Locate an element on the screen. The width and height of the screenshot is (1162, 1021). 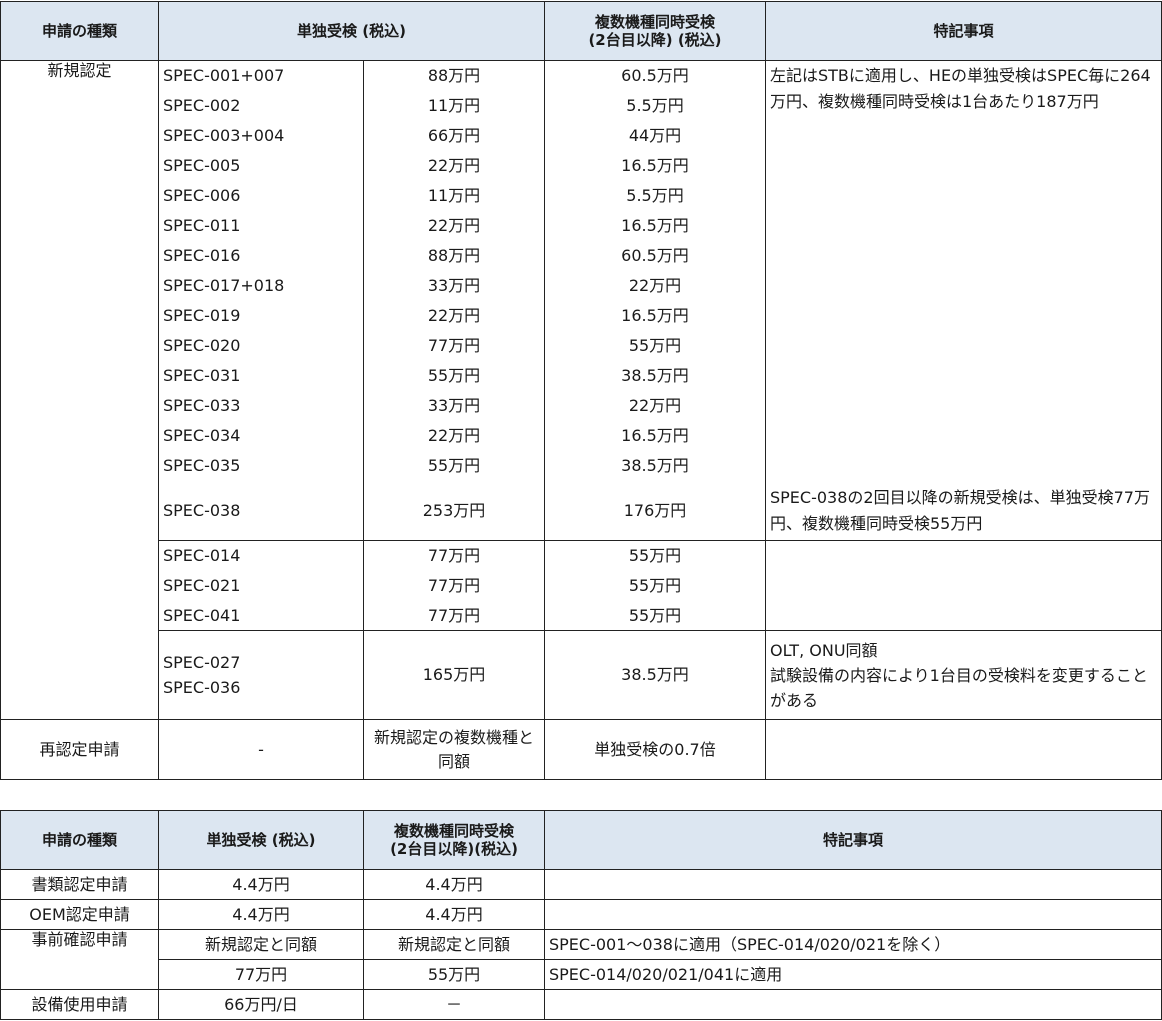
multi-fee: 44万円 is located at coordinates (655, 135).